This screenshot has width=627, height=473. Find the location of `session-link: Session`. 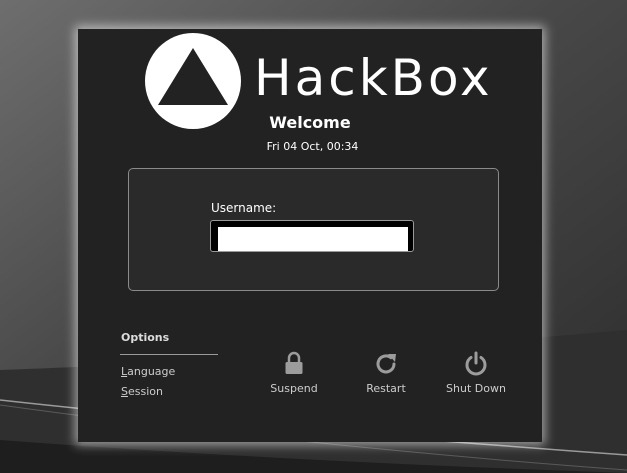

session-link: Session is located at coordinates (142, 391).